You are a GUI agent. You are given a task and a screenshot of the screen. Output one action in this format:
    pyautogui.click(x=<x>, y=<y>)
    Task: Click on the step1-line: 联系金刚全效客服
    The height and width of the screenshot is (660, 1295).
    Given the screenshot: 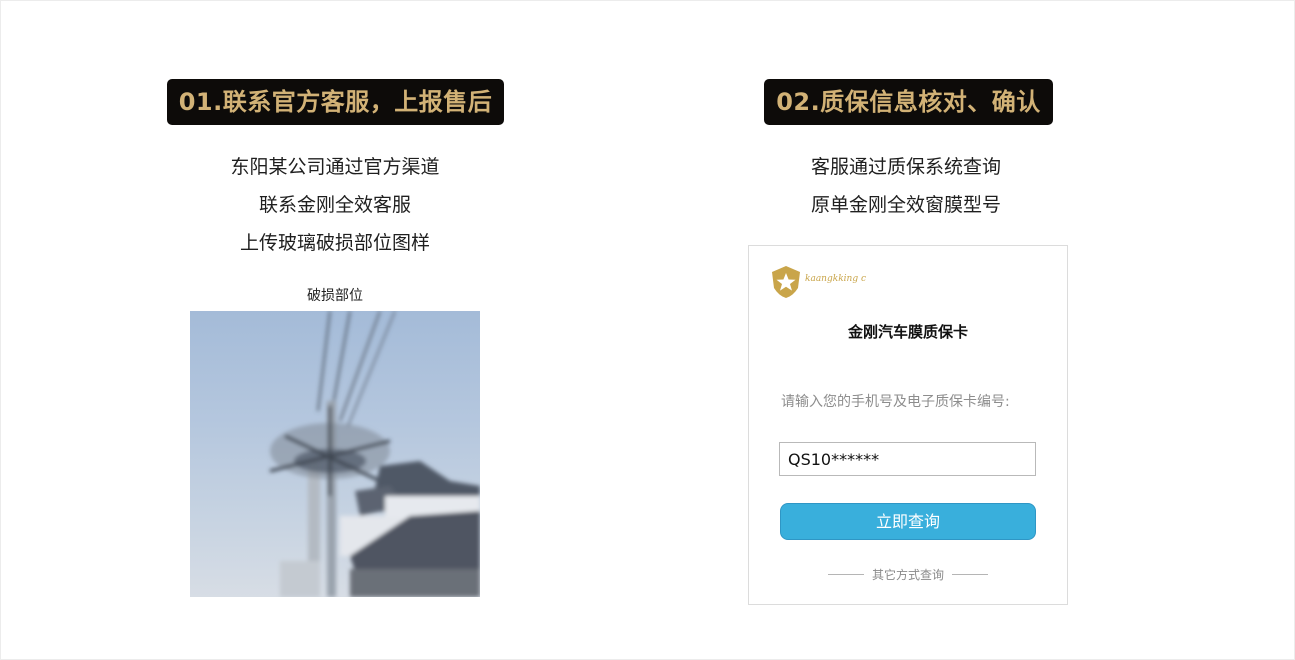 What is the action you would take?
    pyautogui.click(x=334, y=205)
    